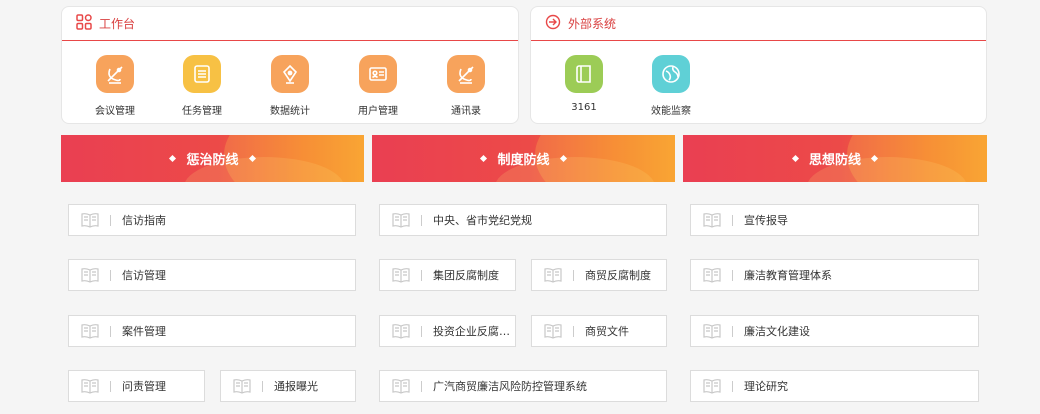 The width and height of the screenshot is (1040, 414). Describe the element at coordinates (473, 331) in the screenshot. I see `link-label: 投资企业反腐制度` at that location.